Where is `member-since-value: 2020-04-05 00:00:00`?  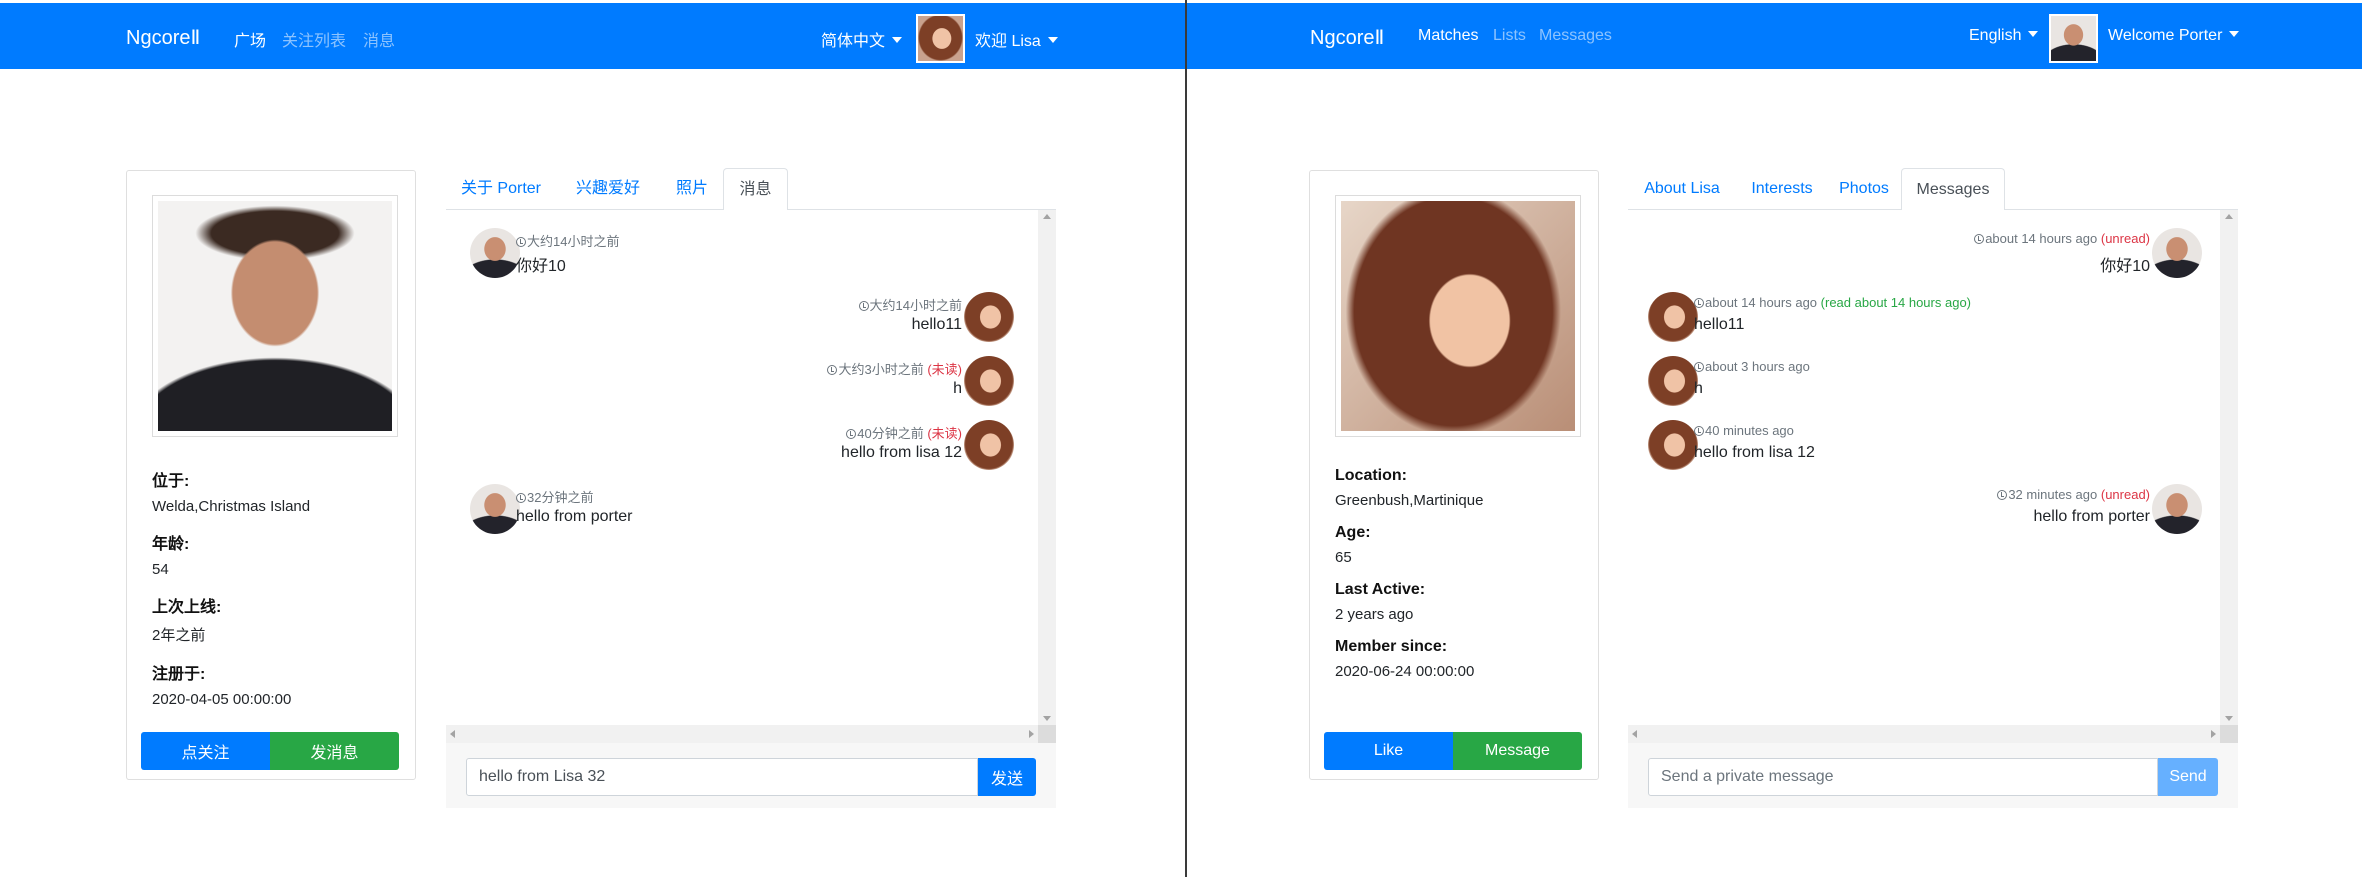
member-since-value: 2020-04-05 00:00:00 is located at coordinates (222, 699).